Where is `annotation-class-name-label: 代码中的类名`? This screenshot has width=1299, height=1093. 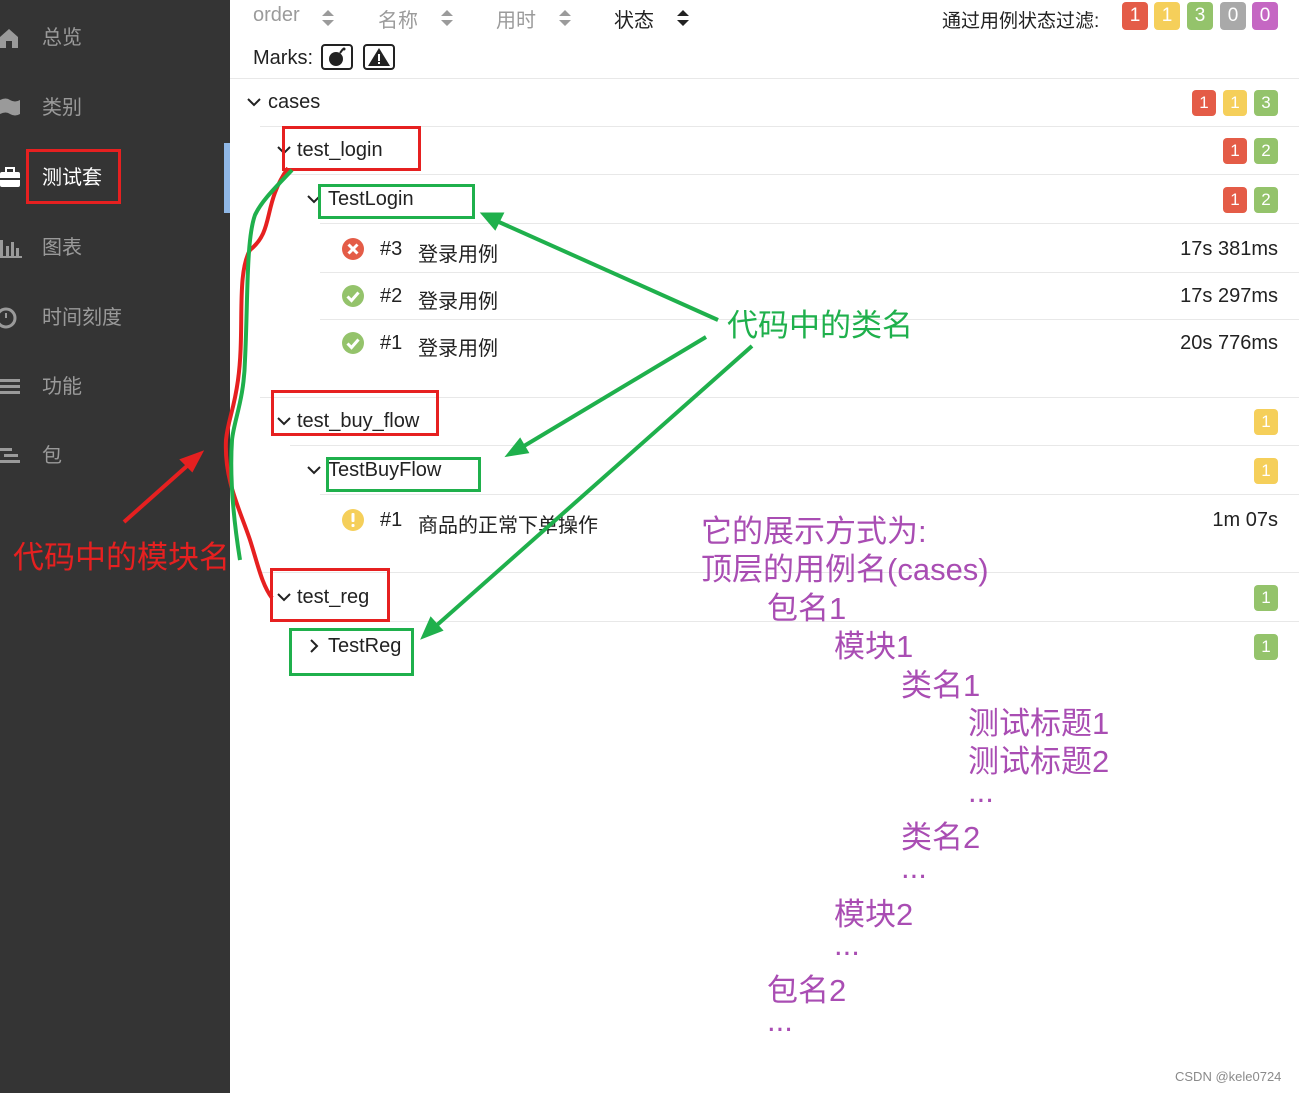
annotation-class-name-label: 代码中的类名 is located at coordinates (820, 325).